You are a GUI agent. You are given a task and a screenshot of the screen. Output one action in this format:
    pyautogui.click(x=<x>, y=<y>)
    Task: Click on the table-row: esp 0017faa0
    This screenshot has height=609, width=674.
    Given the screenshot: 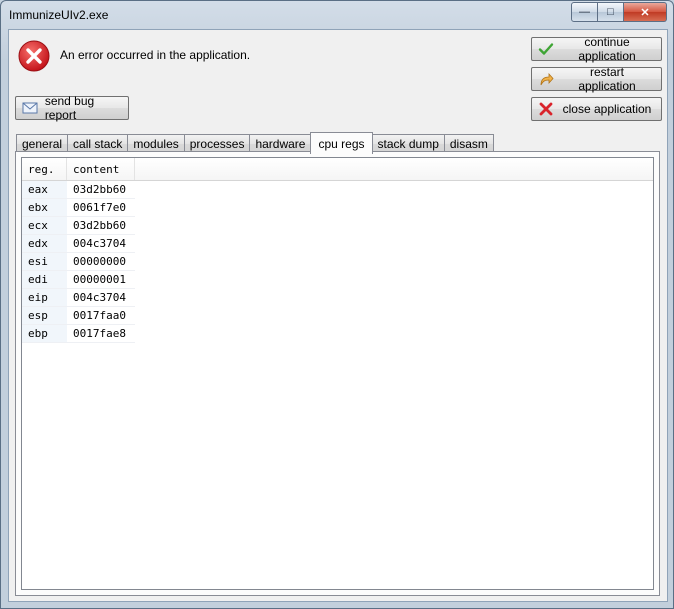 What is the action you would take?
    pyautogui.click(x=337, y=316)
    